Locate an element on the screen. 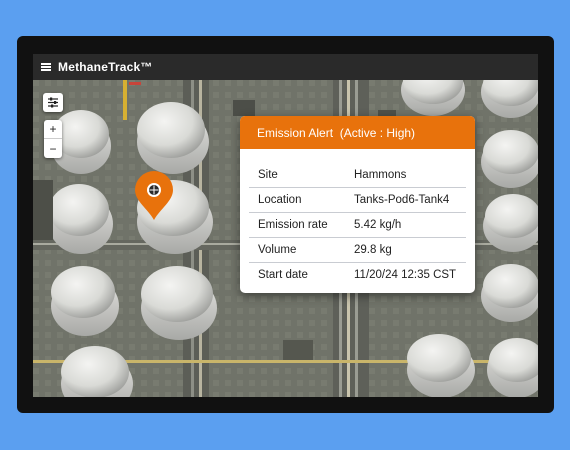 This screenshot has width=570, height=450. detail-row-location: Location Tanks-Pod6-Tank4 is located at coordinates (357, 200).